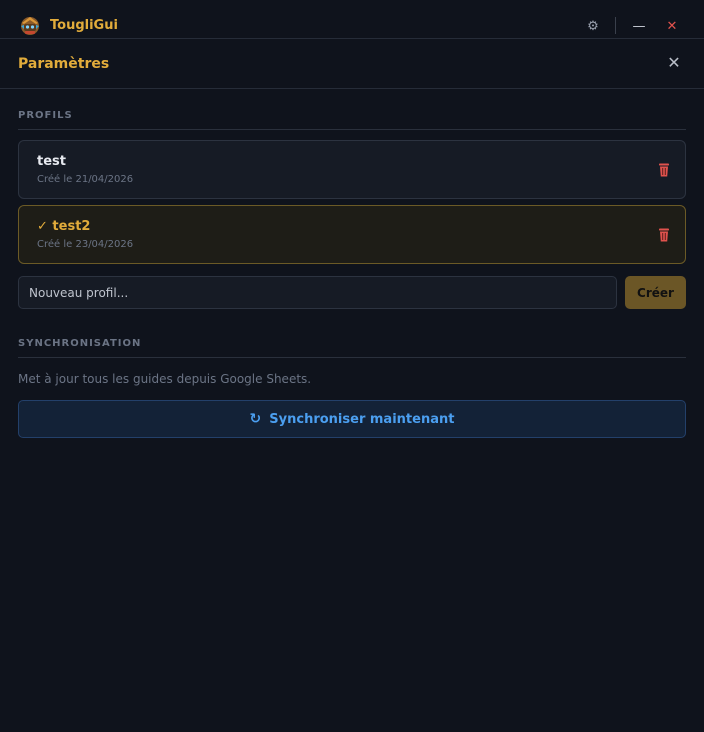 This screenshot has height=732, width=704. Describe the element at coordinates (655, 292) in the screenshot. I see `create-profile-button: Créer` at that location.